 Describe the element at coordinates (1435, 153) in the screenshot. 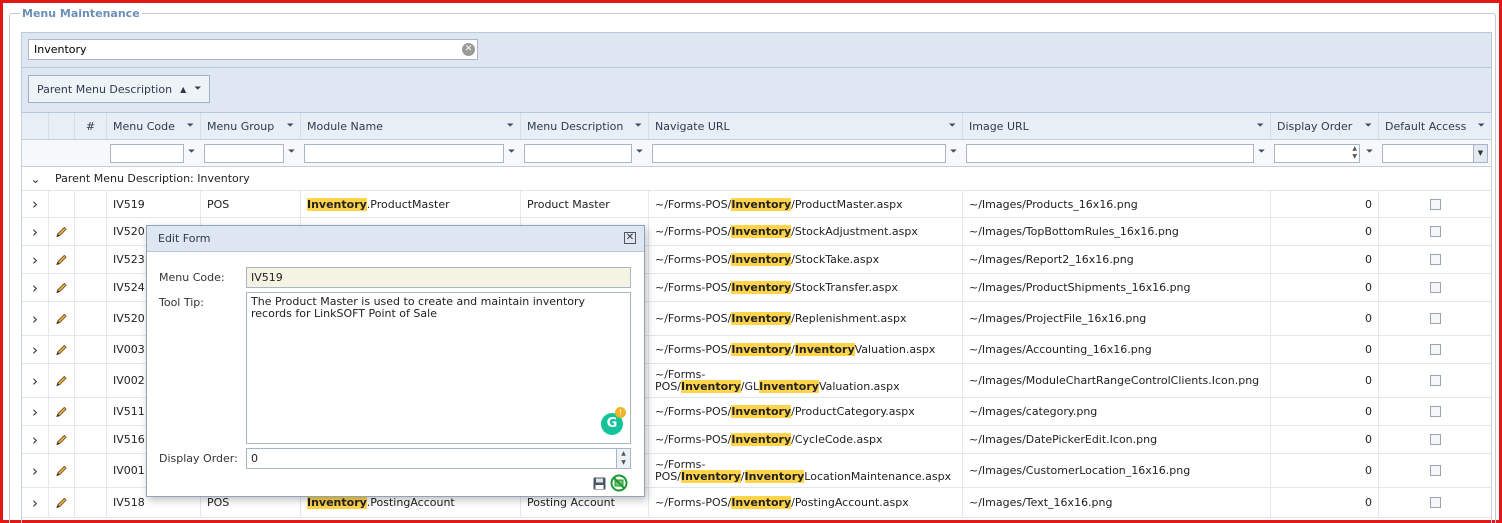

I see `filter-select-default-access: ▼` at that location.